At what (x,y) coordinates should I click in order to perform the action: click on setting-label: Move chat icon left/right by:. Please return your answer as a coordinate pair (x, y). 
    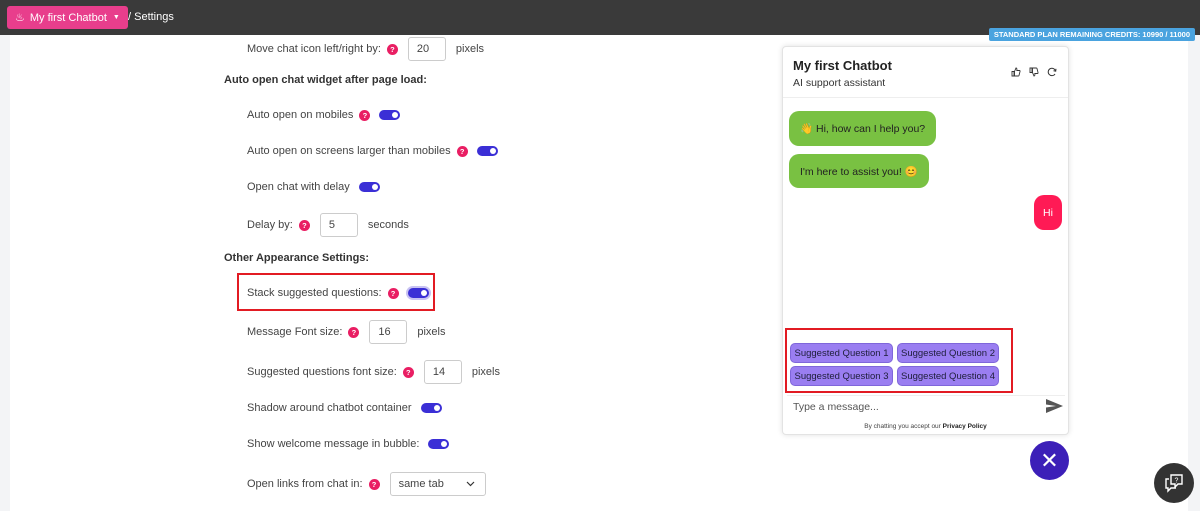
    Looking at the image, I should click on (314, 49).